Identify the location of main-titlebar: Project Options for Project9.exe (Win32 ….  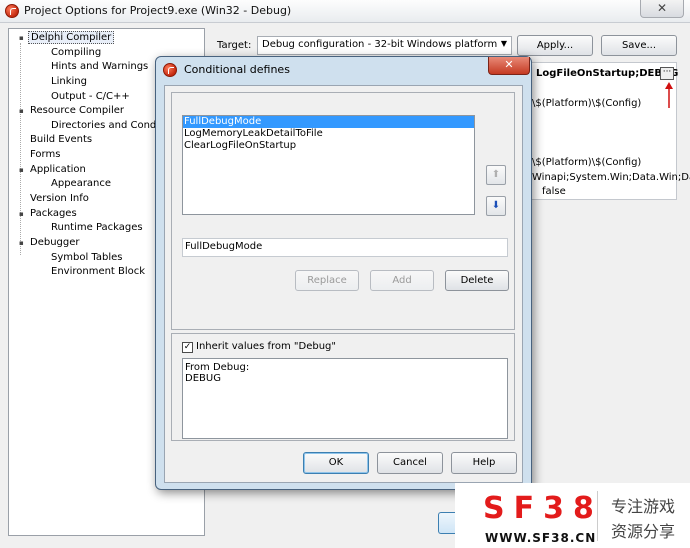
(345, 11).